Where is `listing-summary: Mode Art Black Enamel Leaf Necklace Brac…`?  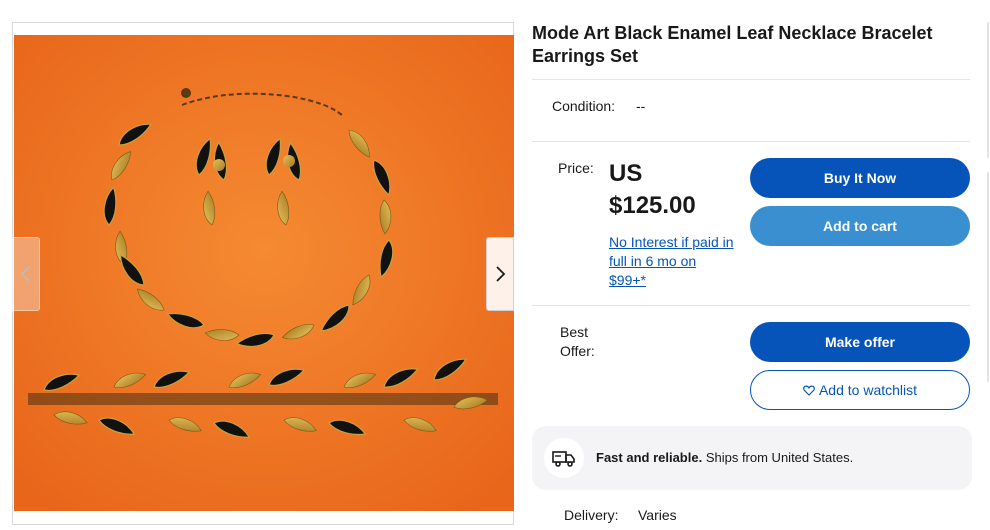
listing-summary: Mode Art Black Enamel Leaf Necklace Brac… is located at coordinates (752, 45).